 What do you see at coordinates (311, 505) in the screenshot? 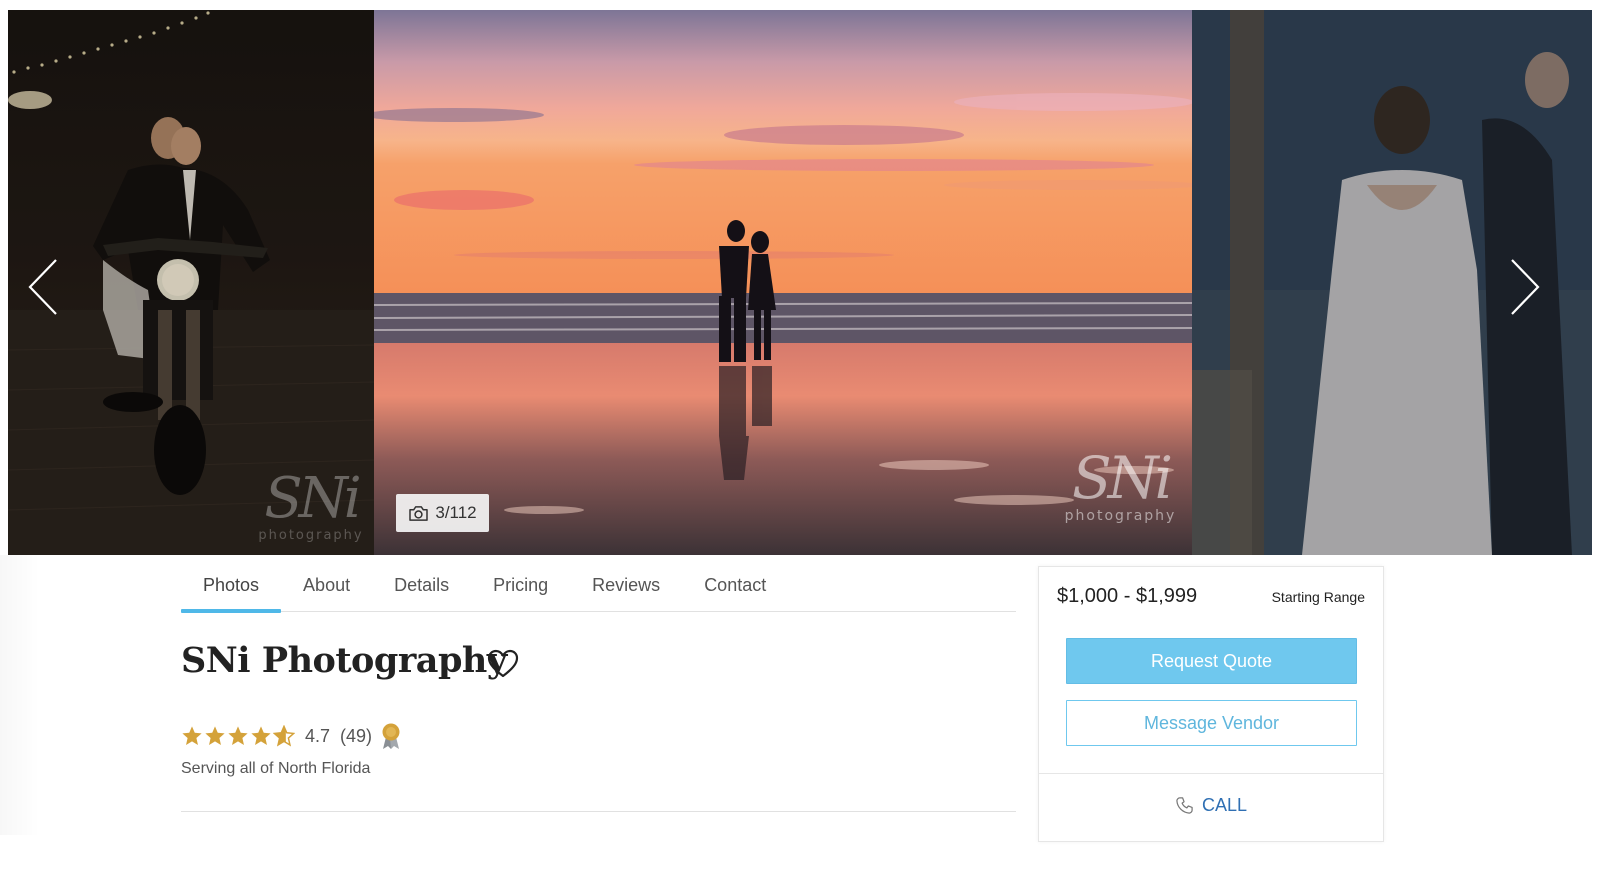
I see `watermark-left: SNi photography` at bounding box center [311, 505].